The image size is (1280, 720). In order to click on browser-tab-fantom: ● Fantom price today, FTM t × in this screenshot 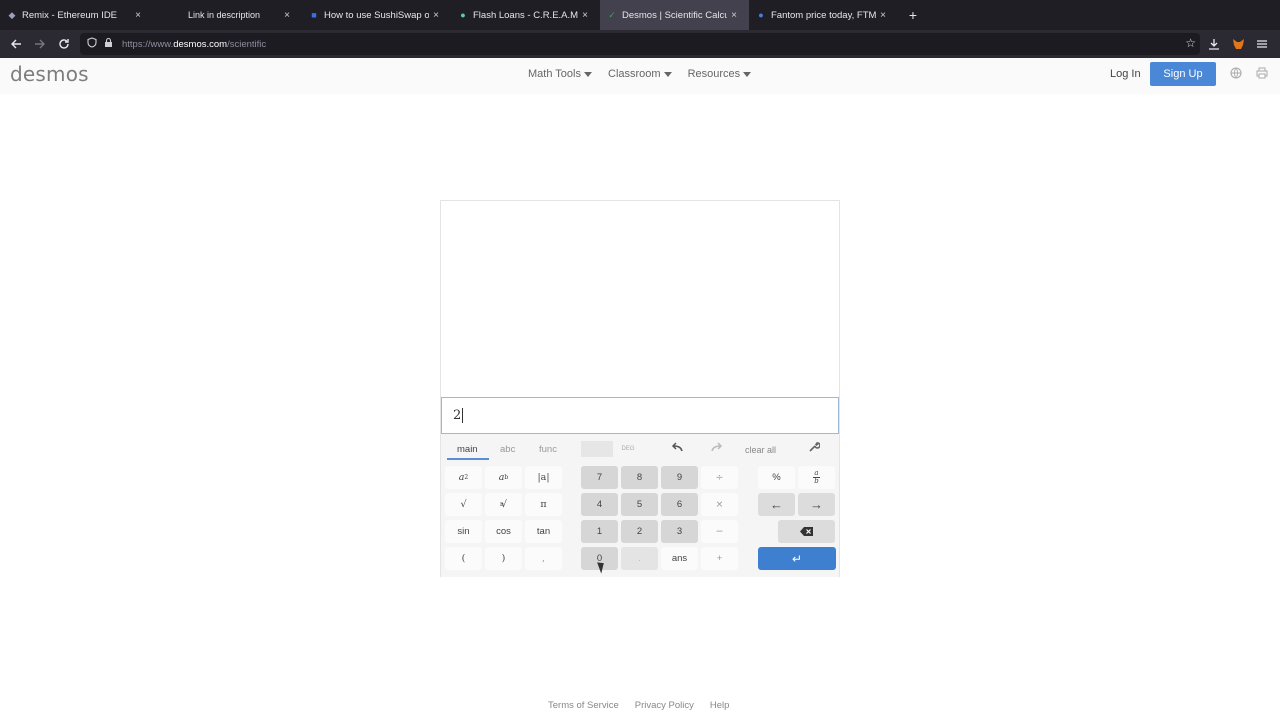, I will do `click(823, 15)`.